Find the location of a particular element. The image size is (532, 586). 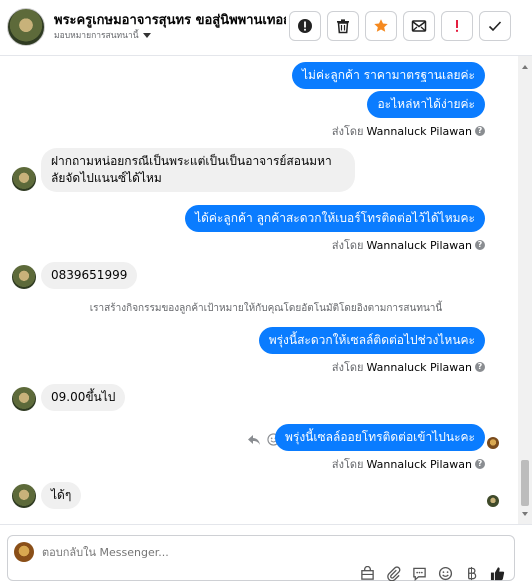

composer-toolbar is located at coordinates (432, 573).